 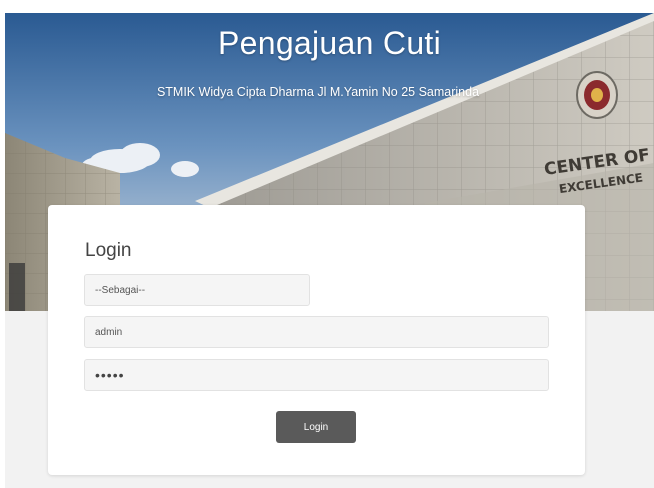 I want to click on login-title: Login, so click(x=108, y=250).